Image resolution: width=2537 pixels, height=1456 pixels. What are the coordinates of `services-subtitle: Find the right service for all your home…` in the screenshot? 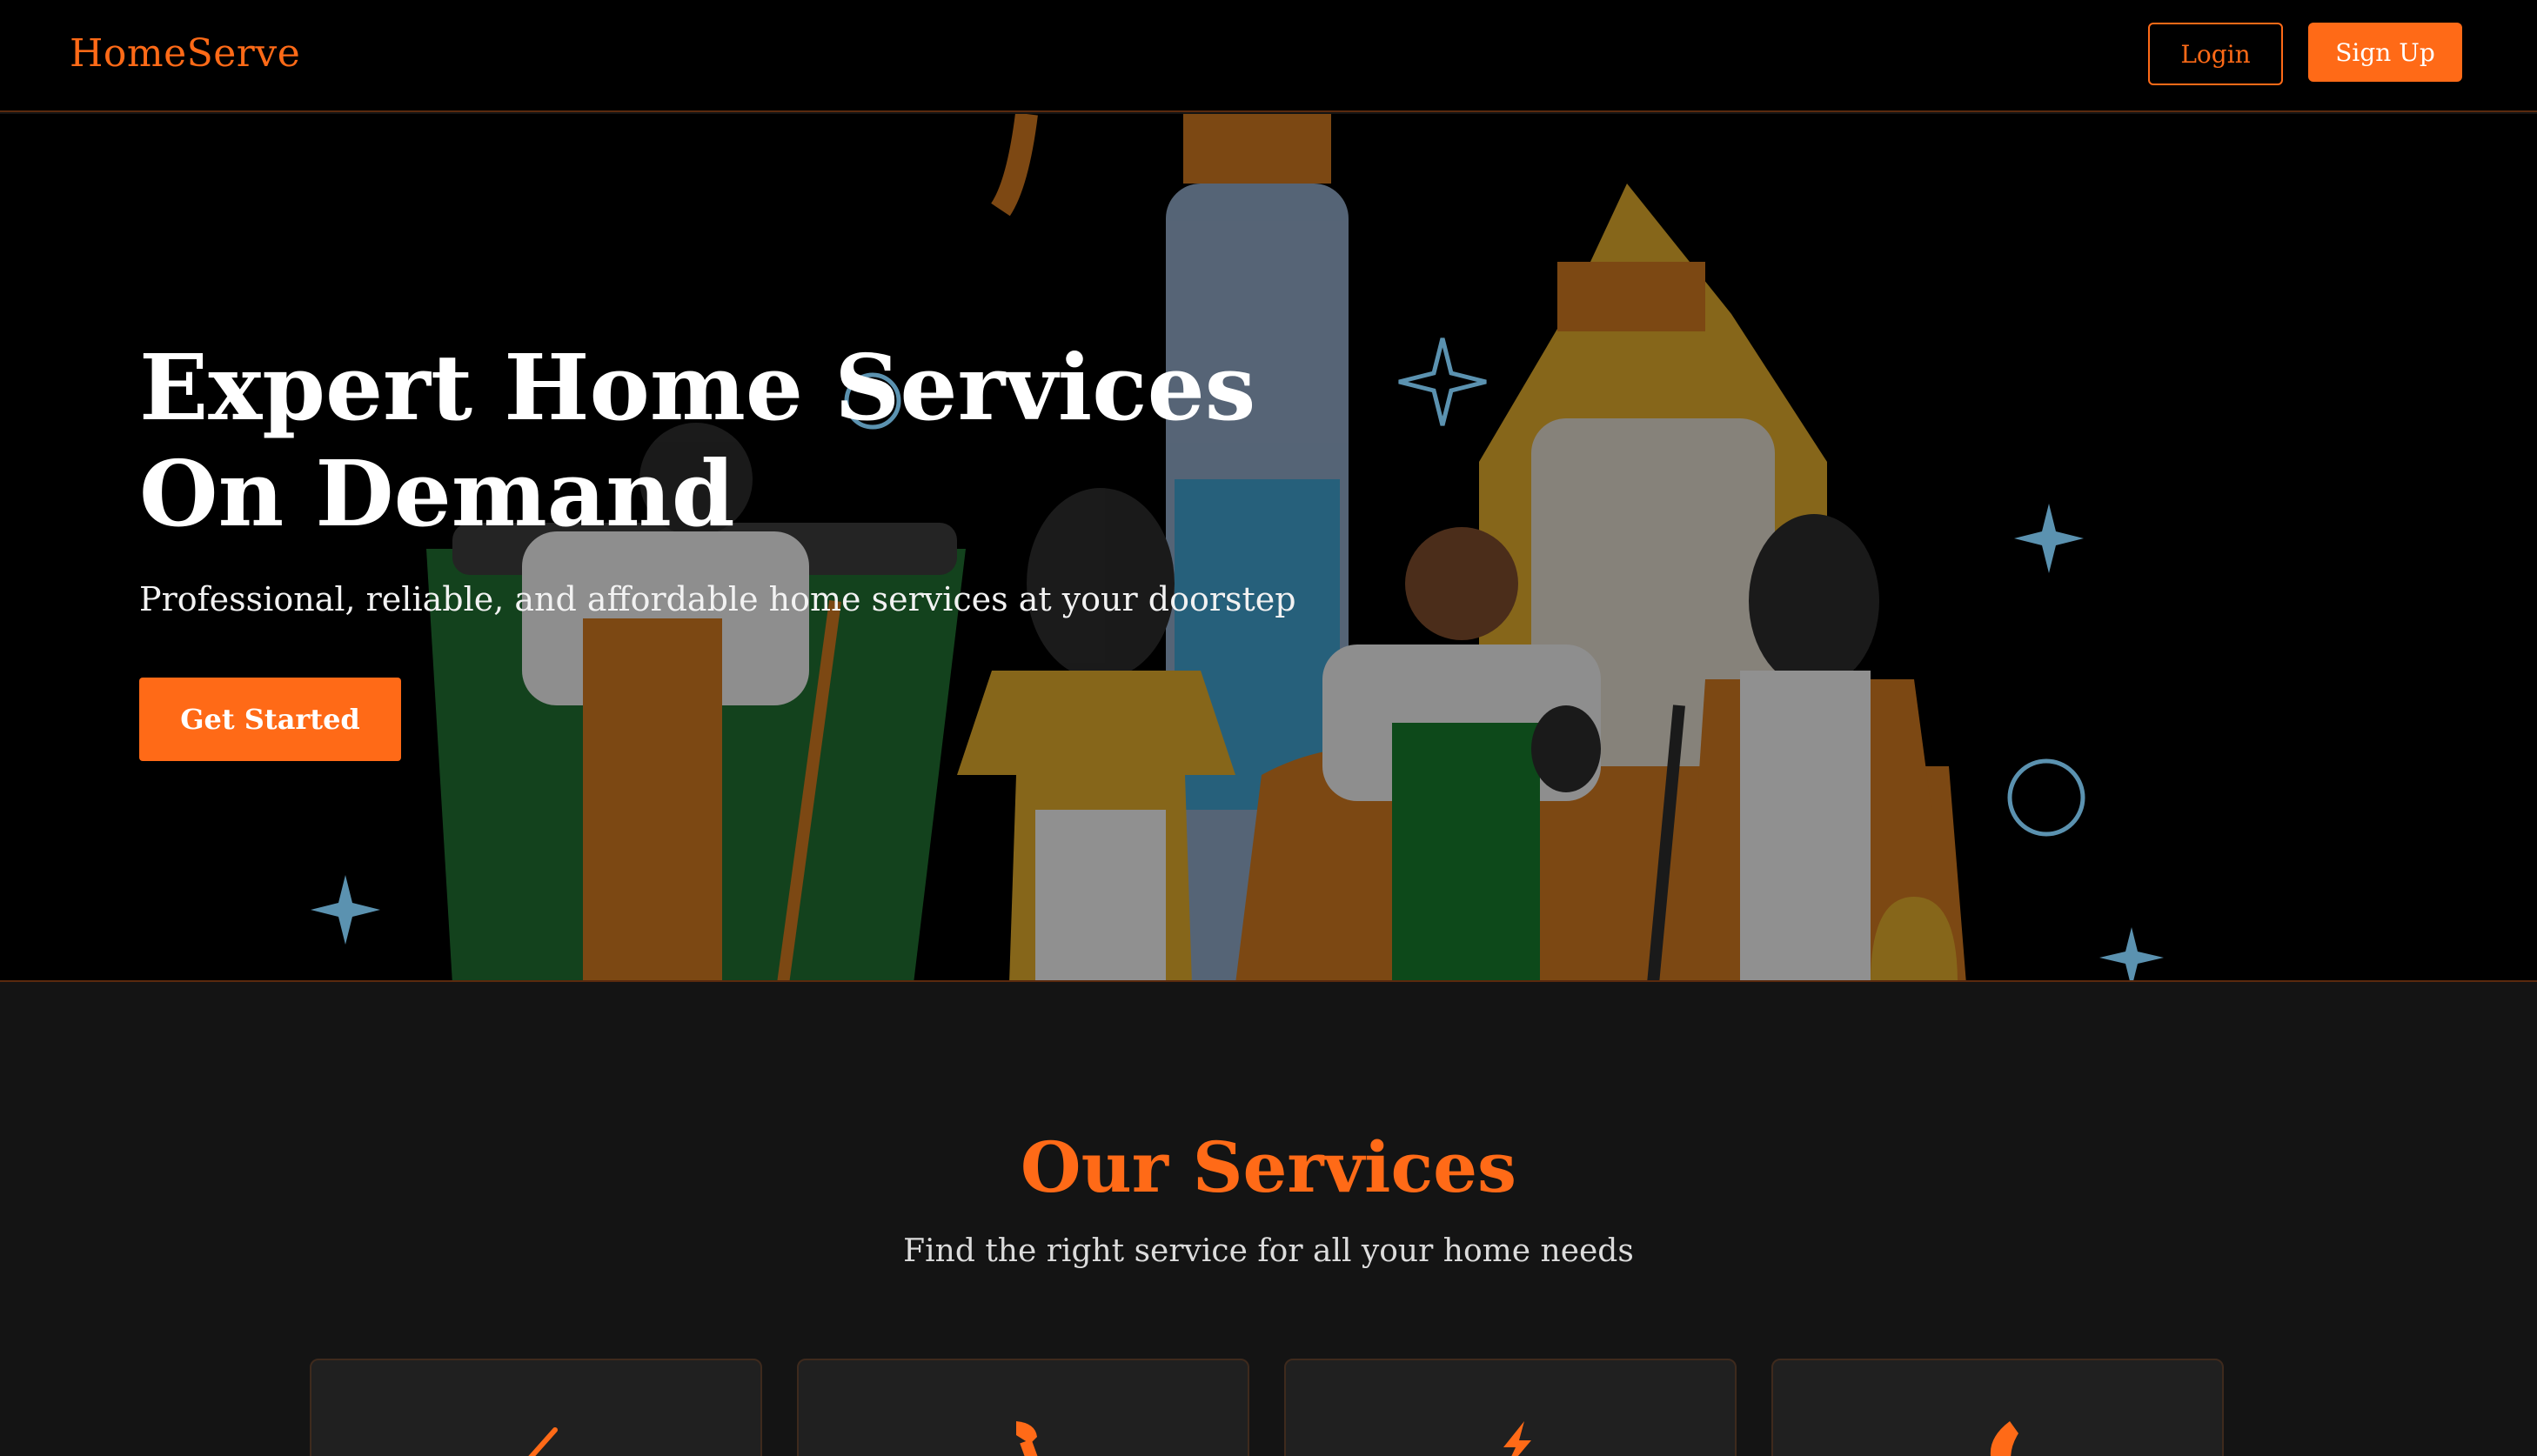 It's located at (1268, 1251).